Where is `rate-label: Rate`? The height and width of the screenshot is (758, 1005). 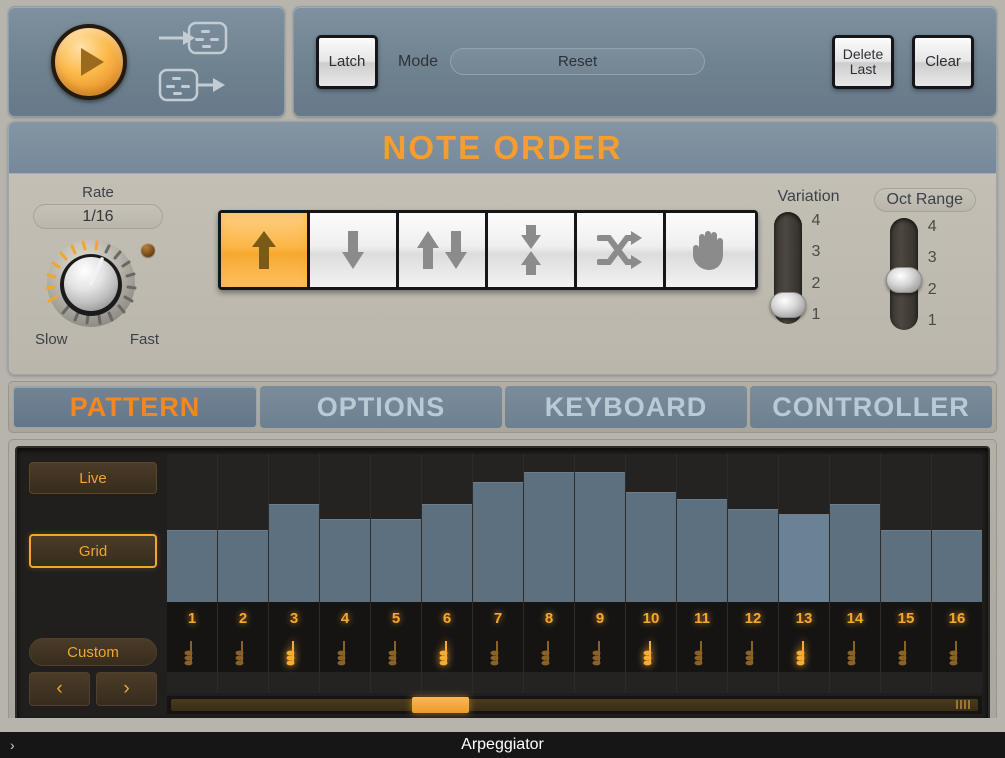
rate-label: Rate is located at coordinates (98, 192).